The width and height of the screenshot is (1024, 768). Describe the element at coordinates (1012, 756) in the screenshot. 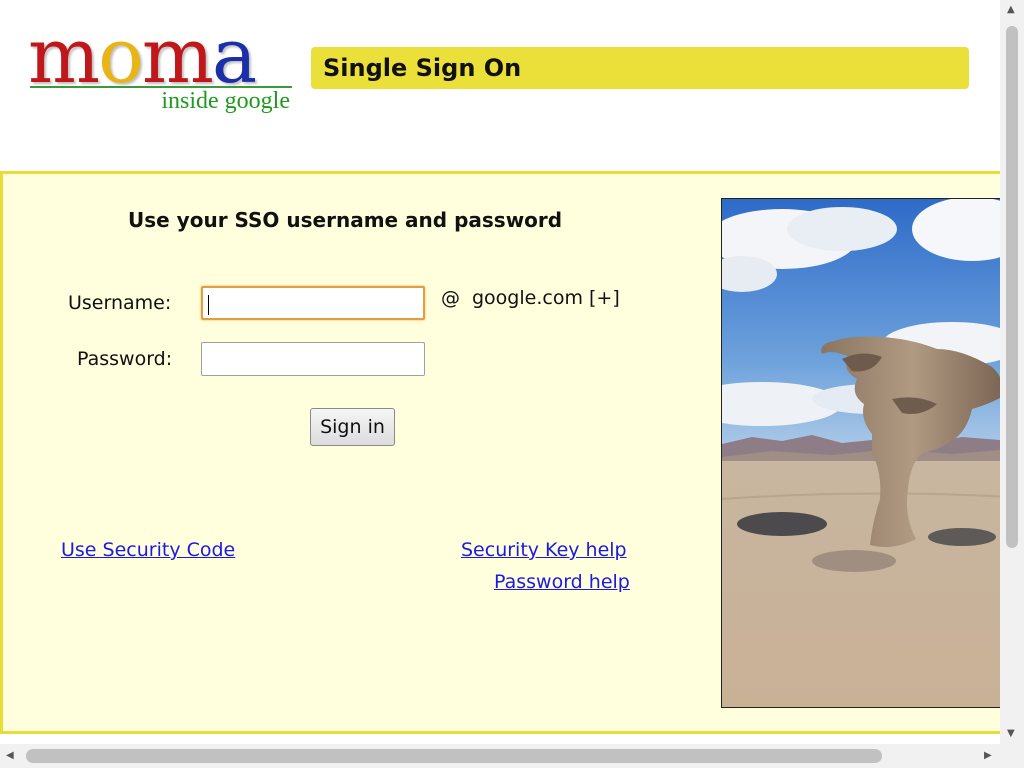

I see `scrollbar-corner` at that location.